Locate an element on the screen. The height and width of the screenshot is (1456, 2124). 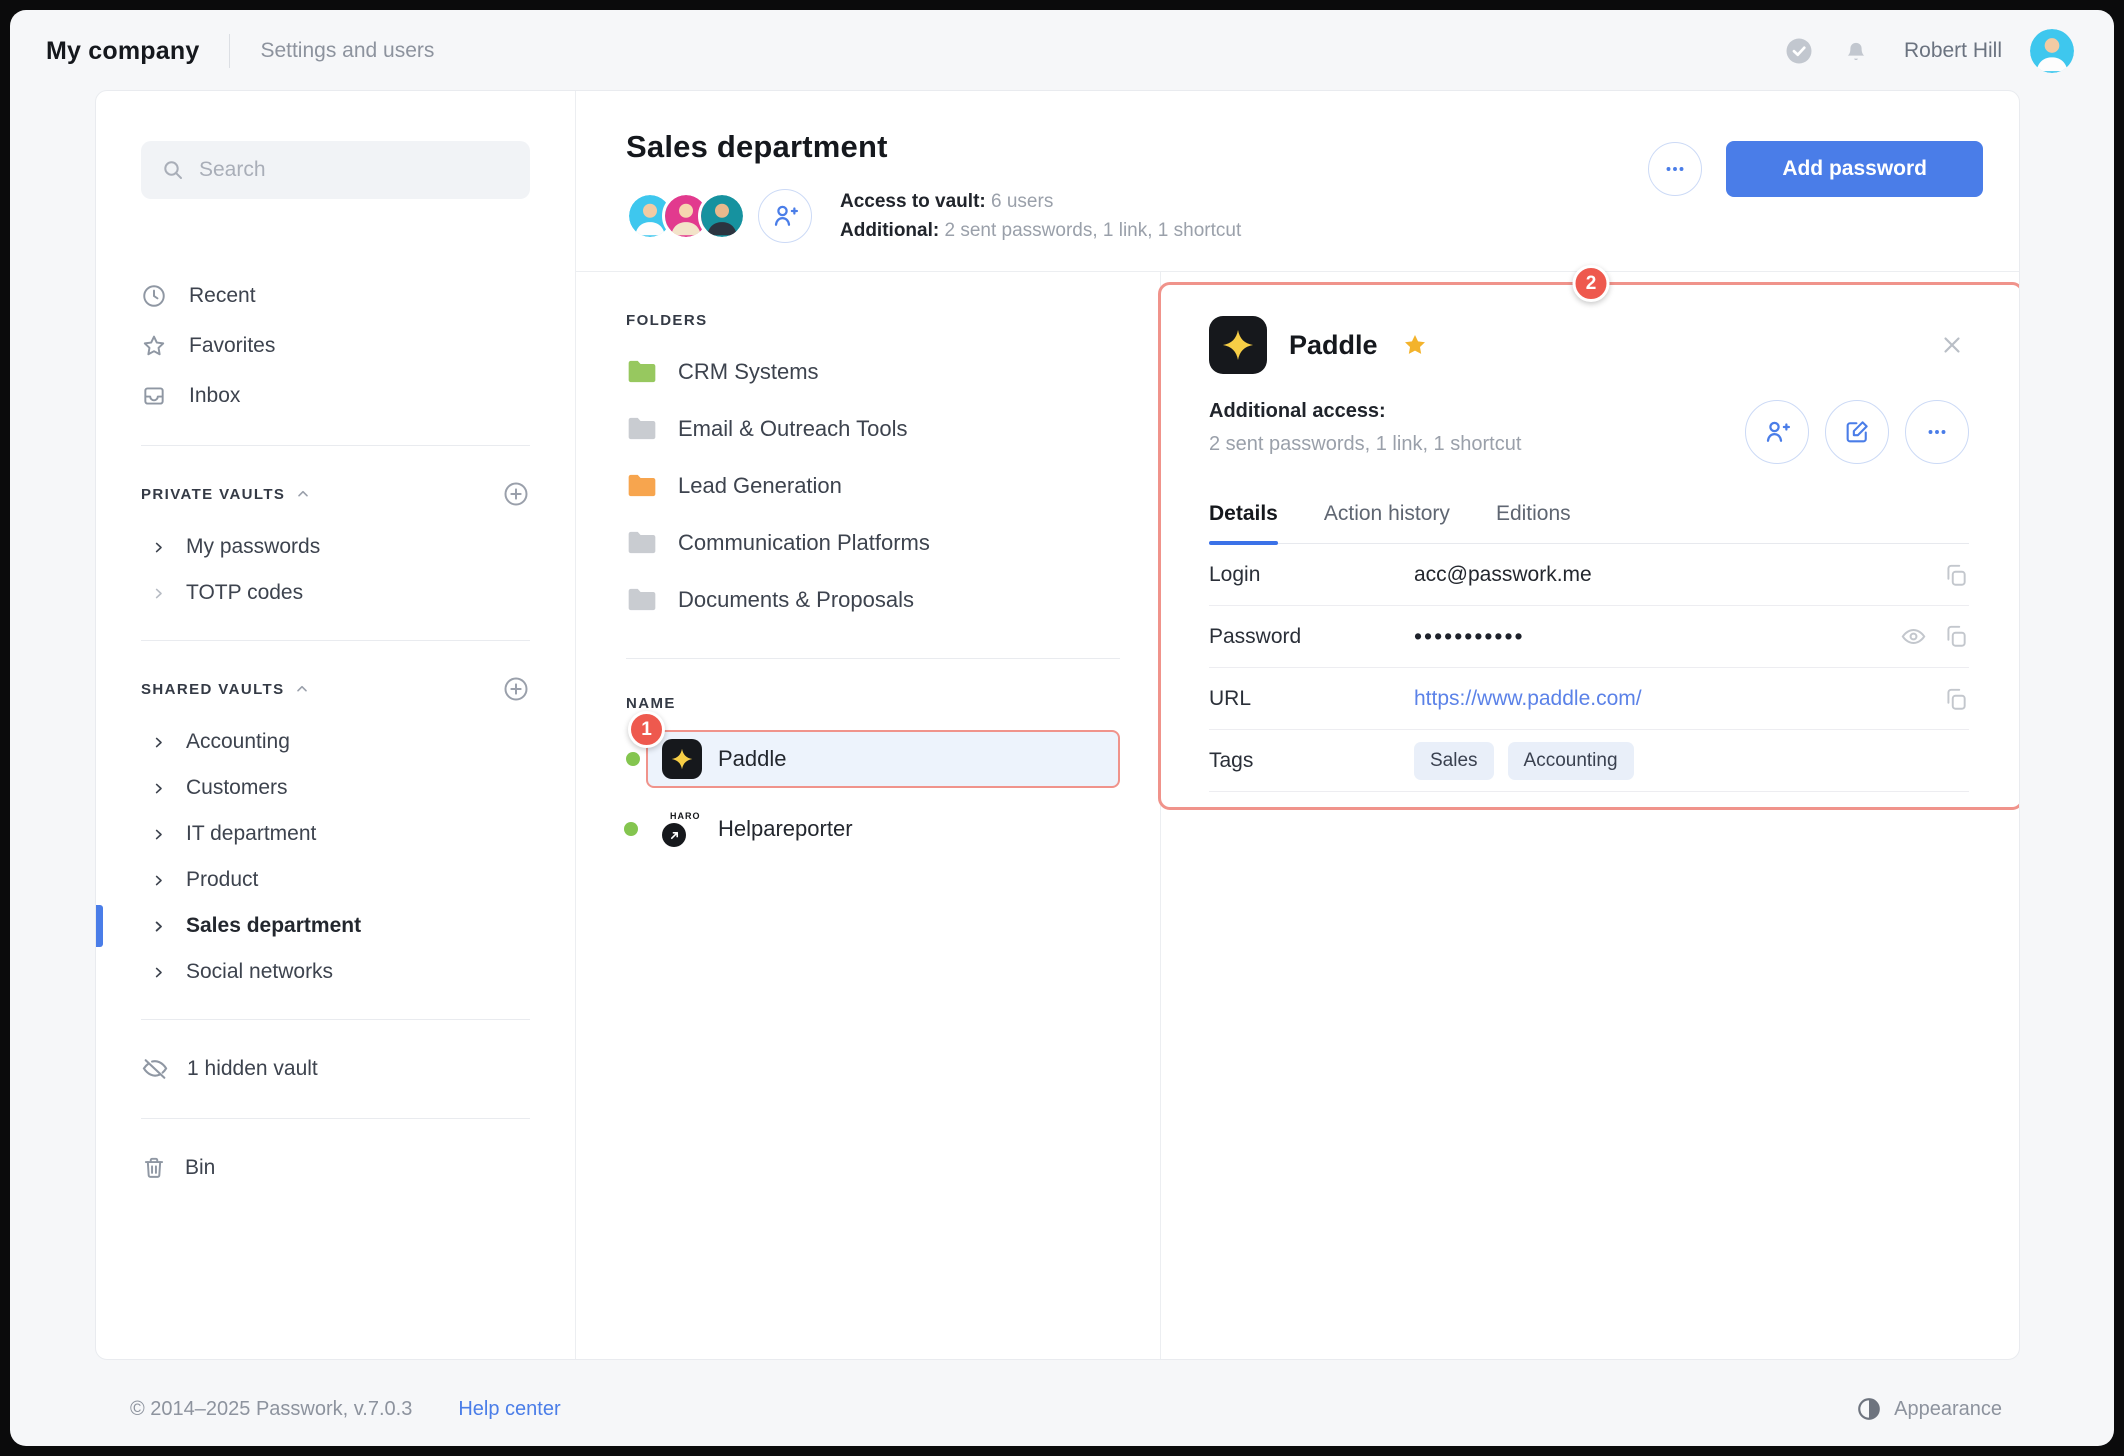
tab-details: Details is located at coordinates (1243, 523).